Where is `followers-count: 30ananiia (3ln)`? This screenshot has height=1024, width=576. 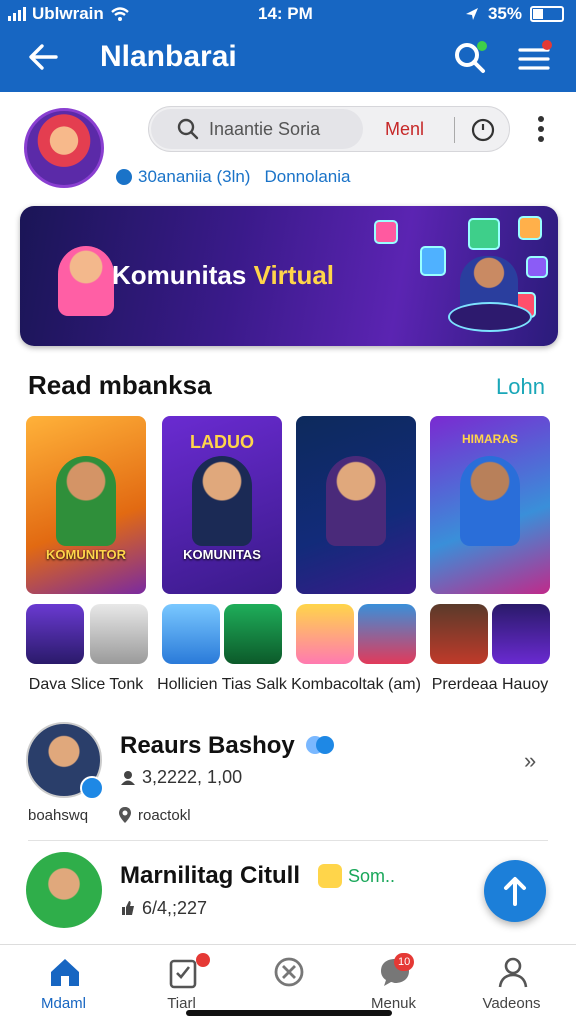 followers-count: 30ananiia (3ln) is located at coordinates (194, 176).